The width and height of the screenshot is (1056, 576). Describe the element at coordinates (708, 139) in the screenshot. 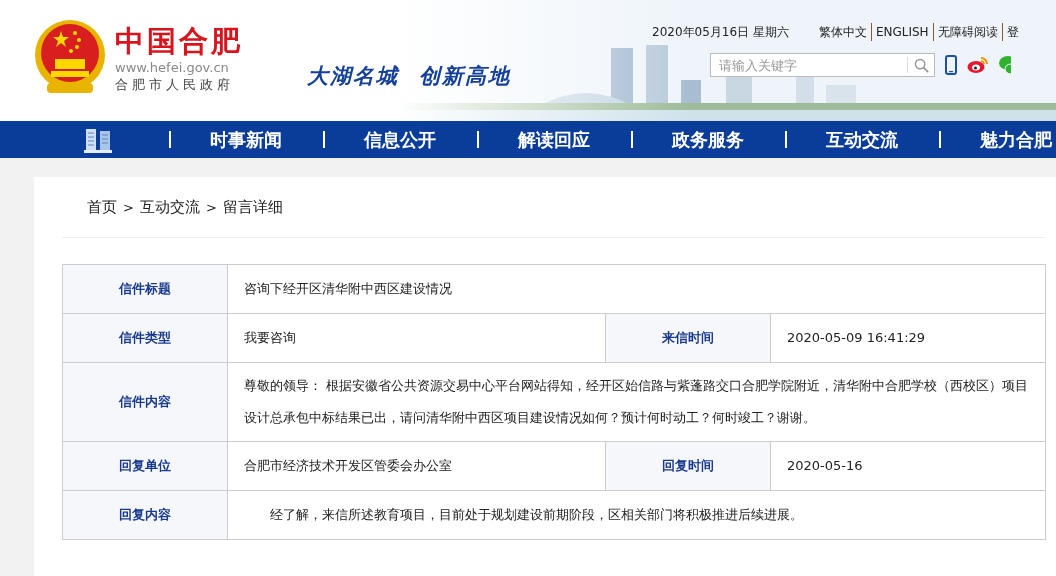

I see `nav-link: 政务服务` at that location.